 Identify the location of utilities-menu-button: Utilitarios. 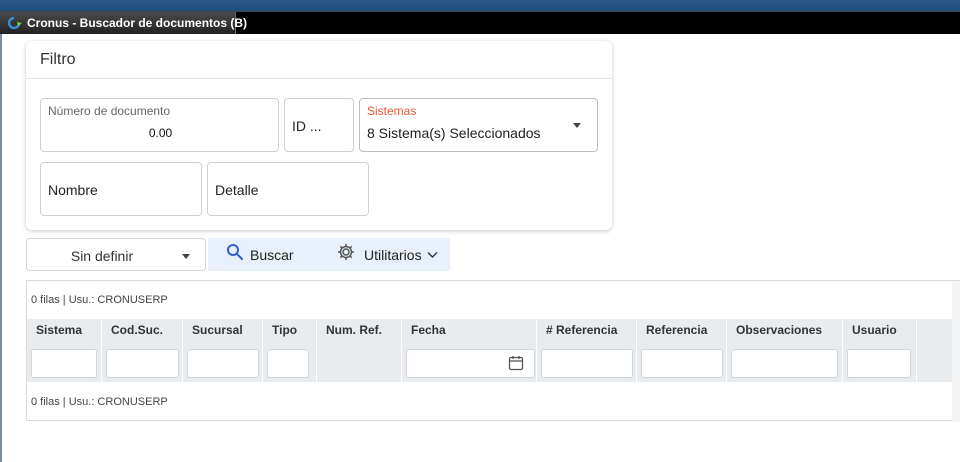
(387, 254).